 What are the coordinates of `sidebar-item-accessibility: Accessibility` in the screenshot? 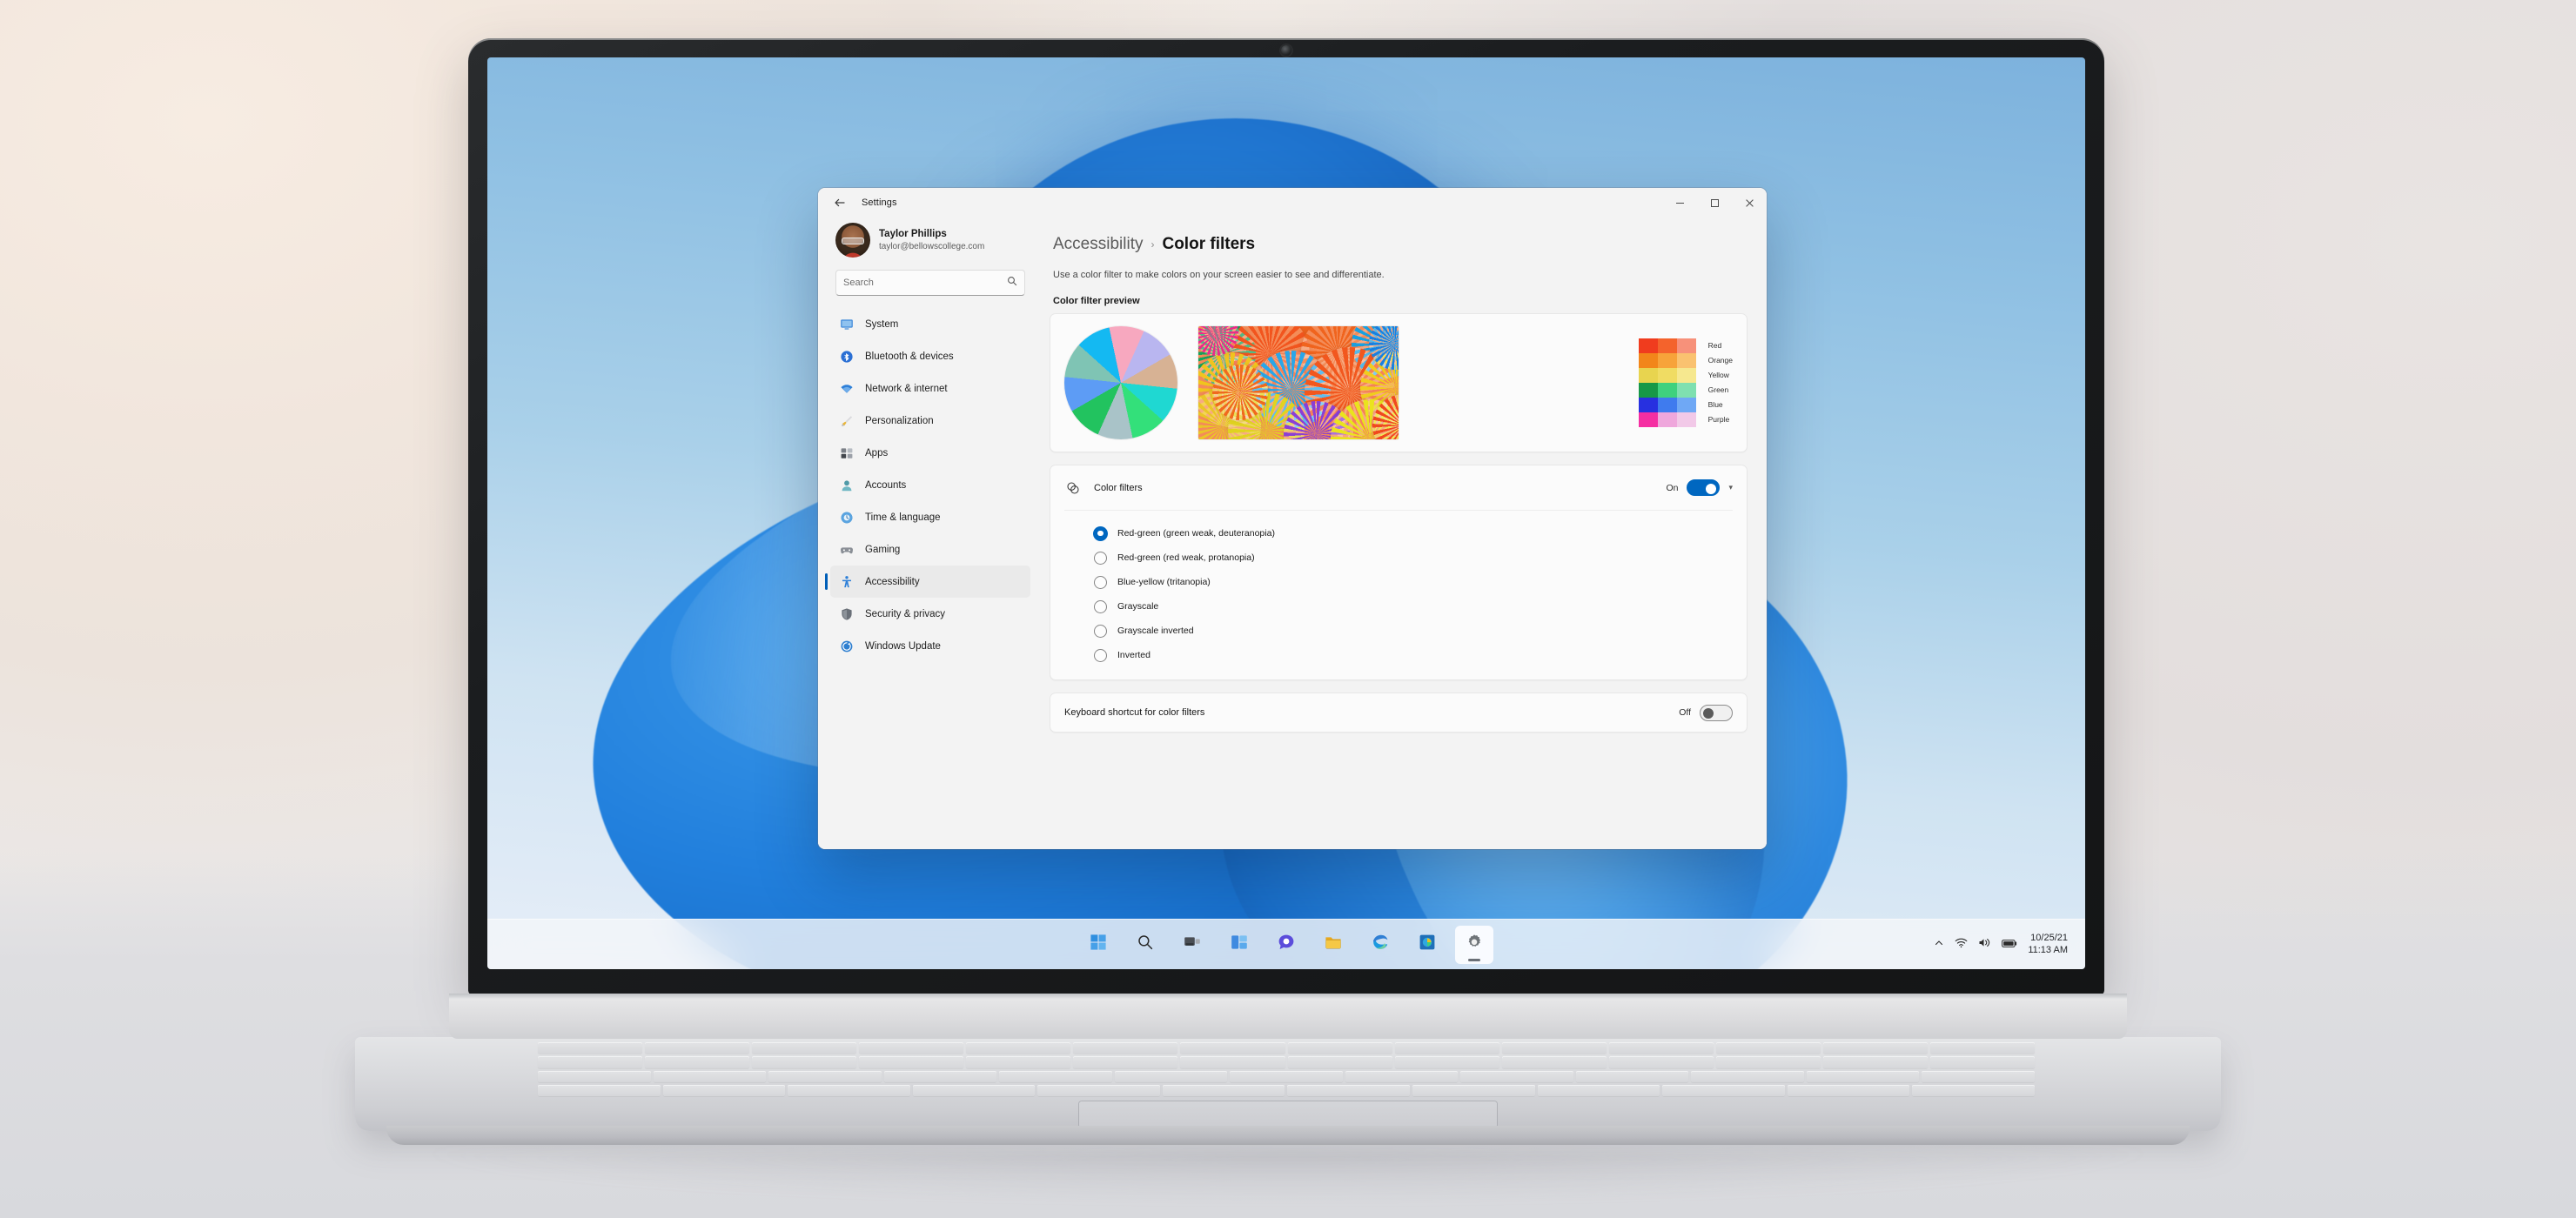 It's located at (928, 582).